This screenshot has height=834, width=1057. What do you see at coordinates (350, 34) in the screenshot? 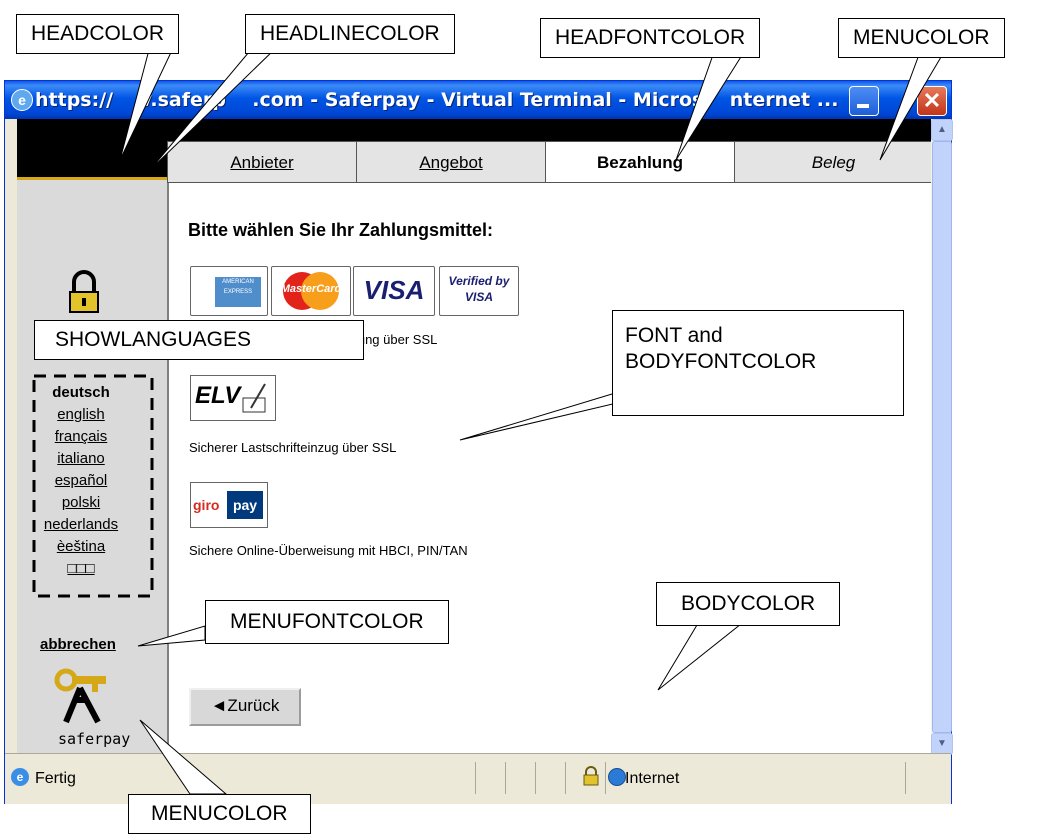
I see `callout-headlinecolor: HEADLINECOLOR` at bounding box center [350, 34].